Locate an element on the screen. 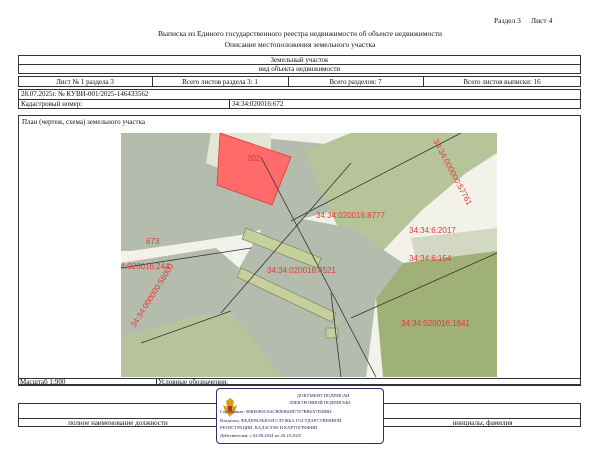 The width and height of the screenshot is (600, 464). sheet-of-section: Лист № 1 раздела 3 is located at coordinates (85, 82).